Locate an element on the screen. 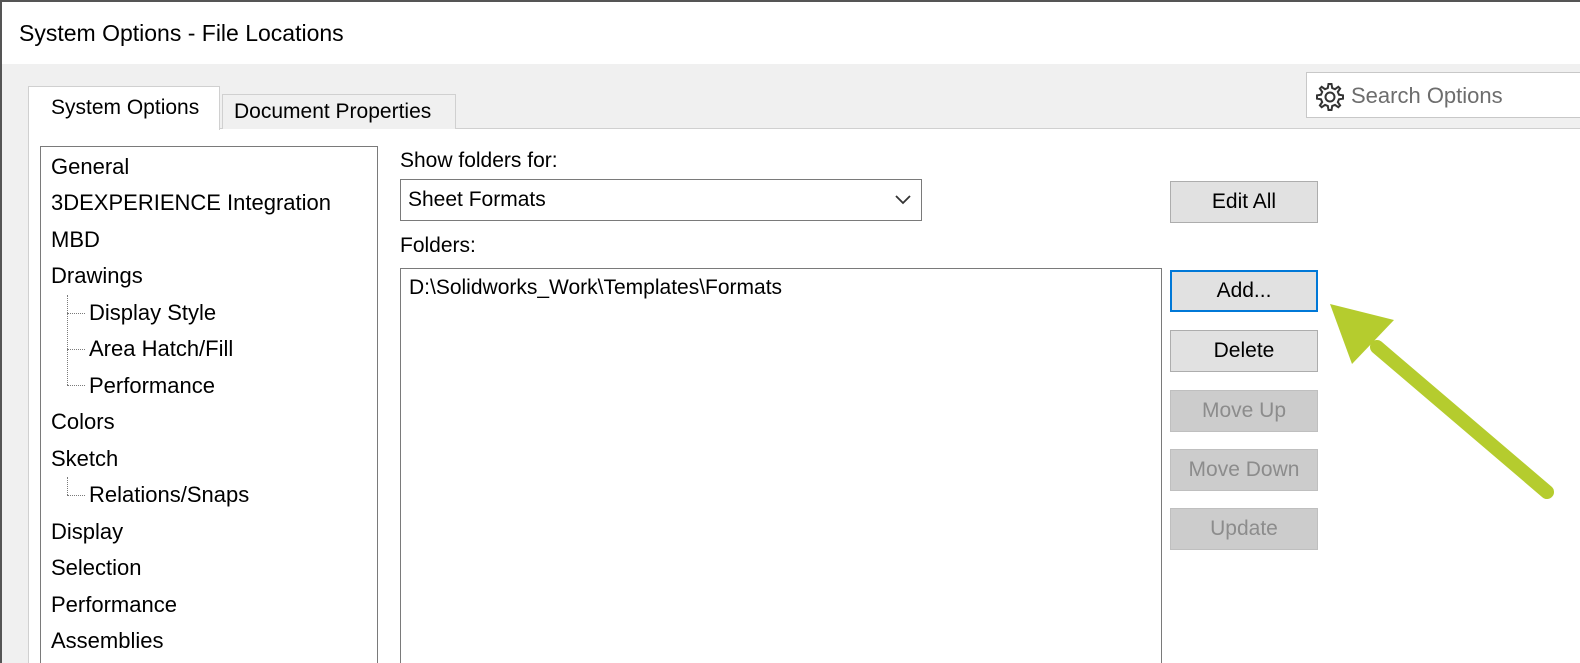 The height and width of the screenshot is (663, 1580). tree-item-mbd: MBD is located at coordinates (75, 240).